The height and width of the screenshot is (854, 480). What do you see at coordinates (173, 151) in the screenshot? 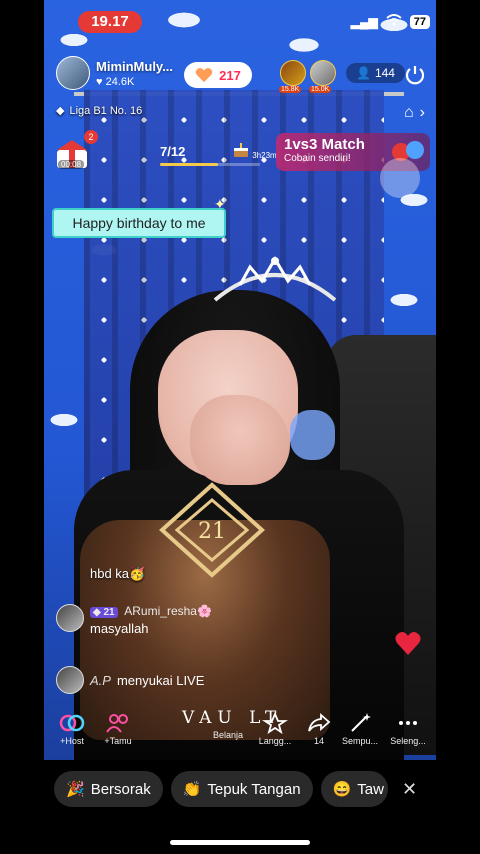
I see `goal-progress-label: 7/12` at bounding box center [173, 151].